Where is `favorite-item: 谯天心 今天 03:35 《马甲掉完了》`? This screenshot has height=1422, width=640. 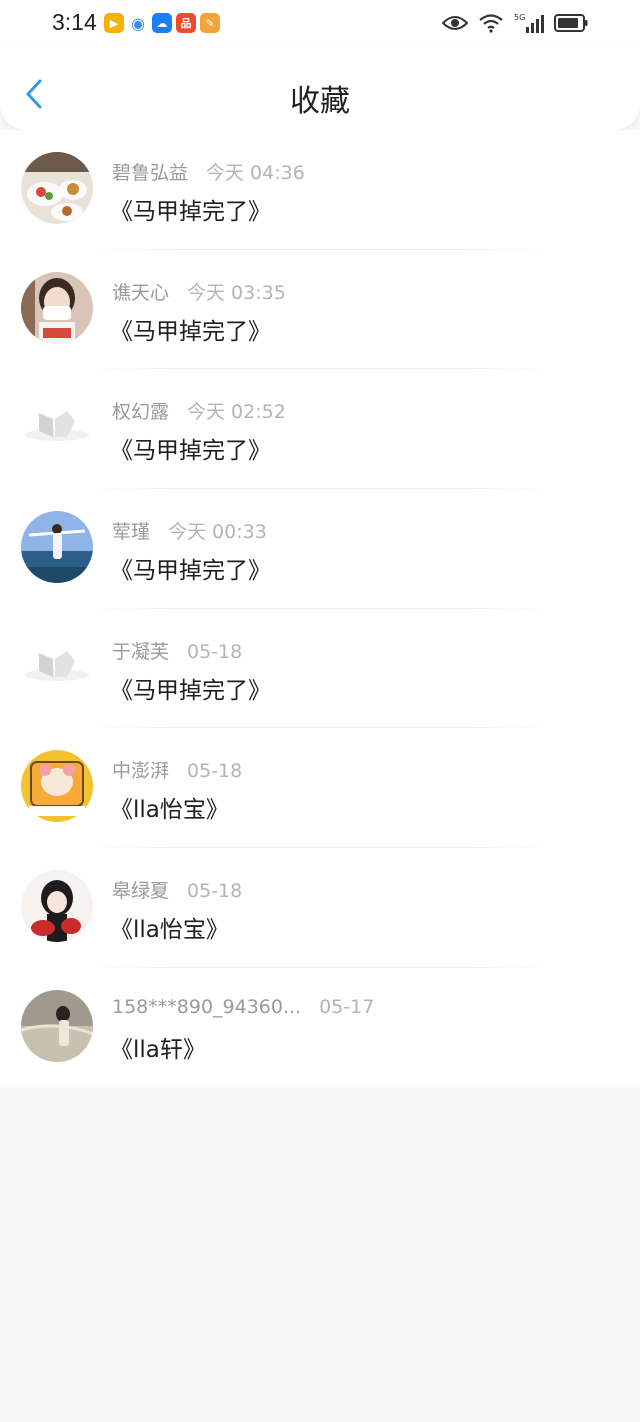 favorite-item: 谯天心 今天 03:35 《马甲掉完了》 is located at coordinates (320, 310).